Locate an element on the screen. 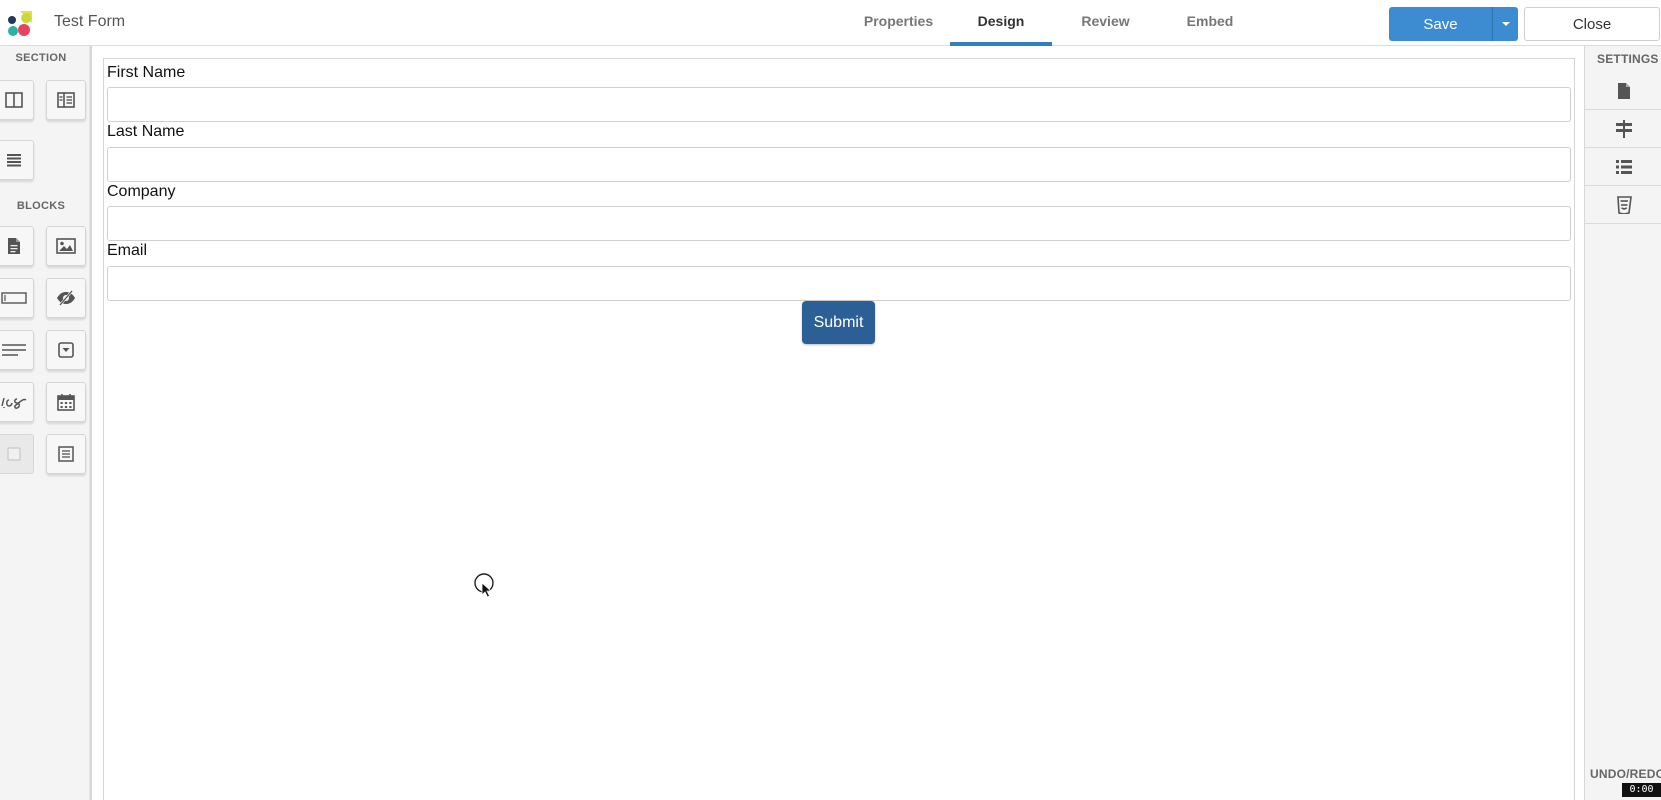 This screenshot has width=1661, height=800. calendar-icon is located at coordinates (66, 402).